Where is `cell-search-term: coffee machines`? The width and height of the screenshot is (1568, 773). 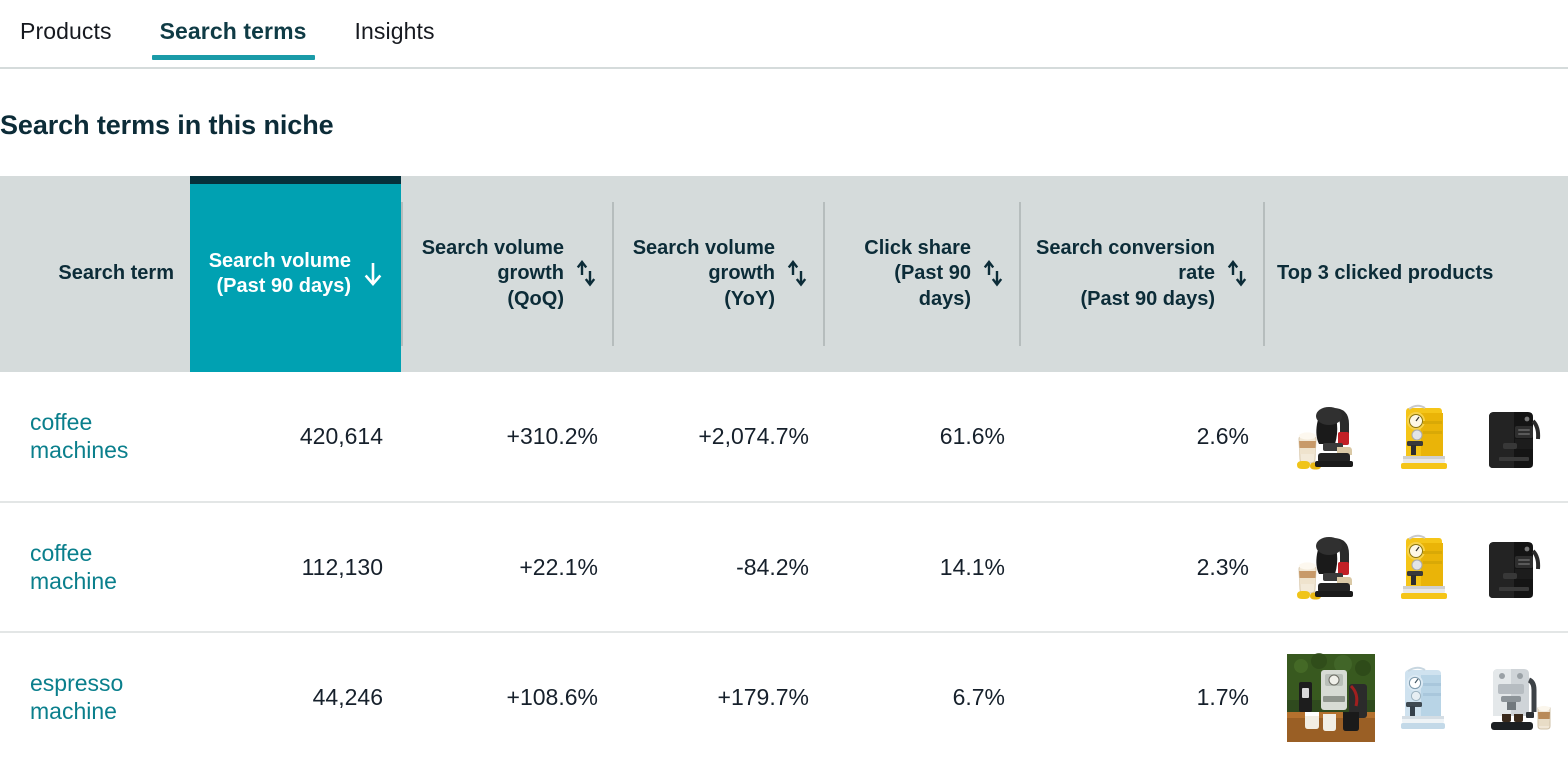
cell-search-term: coffee machines is located at coordinates (95, 437).